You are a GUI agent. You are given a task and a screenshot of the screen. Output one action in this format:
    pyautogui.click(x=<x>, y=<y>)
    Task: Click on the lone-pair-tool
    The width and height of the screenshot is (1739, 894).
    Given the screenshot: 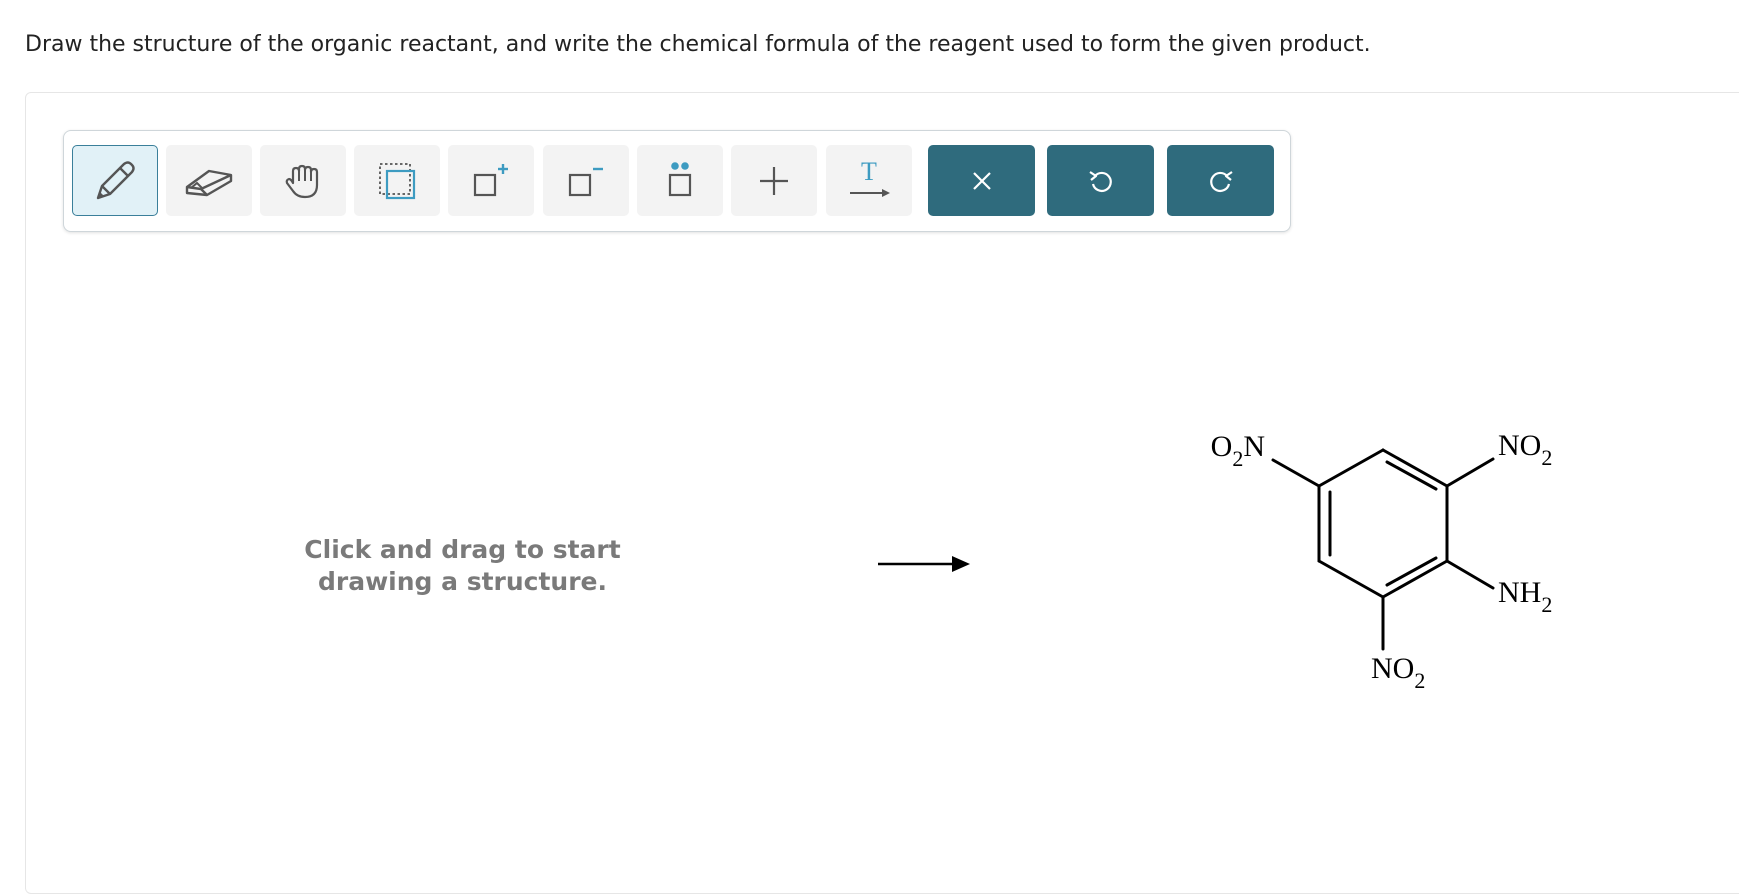 What is the action you would take?
    pyautogui.click(x=680, y=180)
    